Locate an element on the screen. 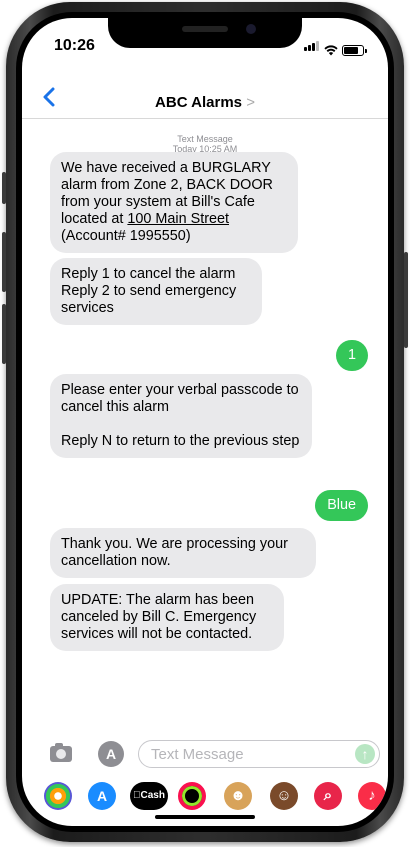  volume-up-button is located at coordinates (4, 262).